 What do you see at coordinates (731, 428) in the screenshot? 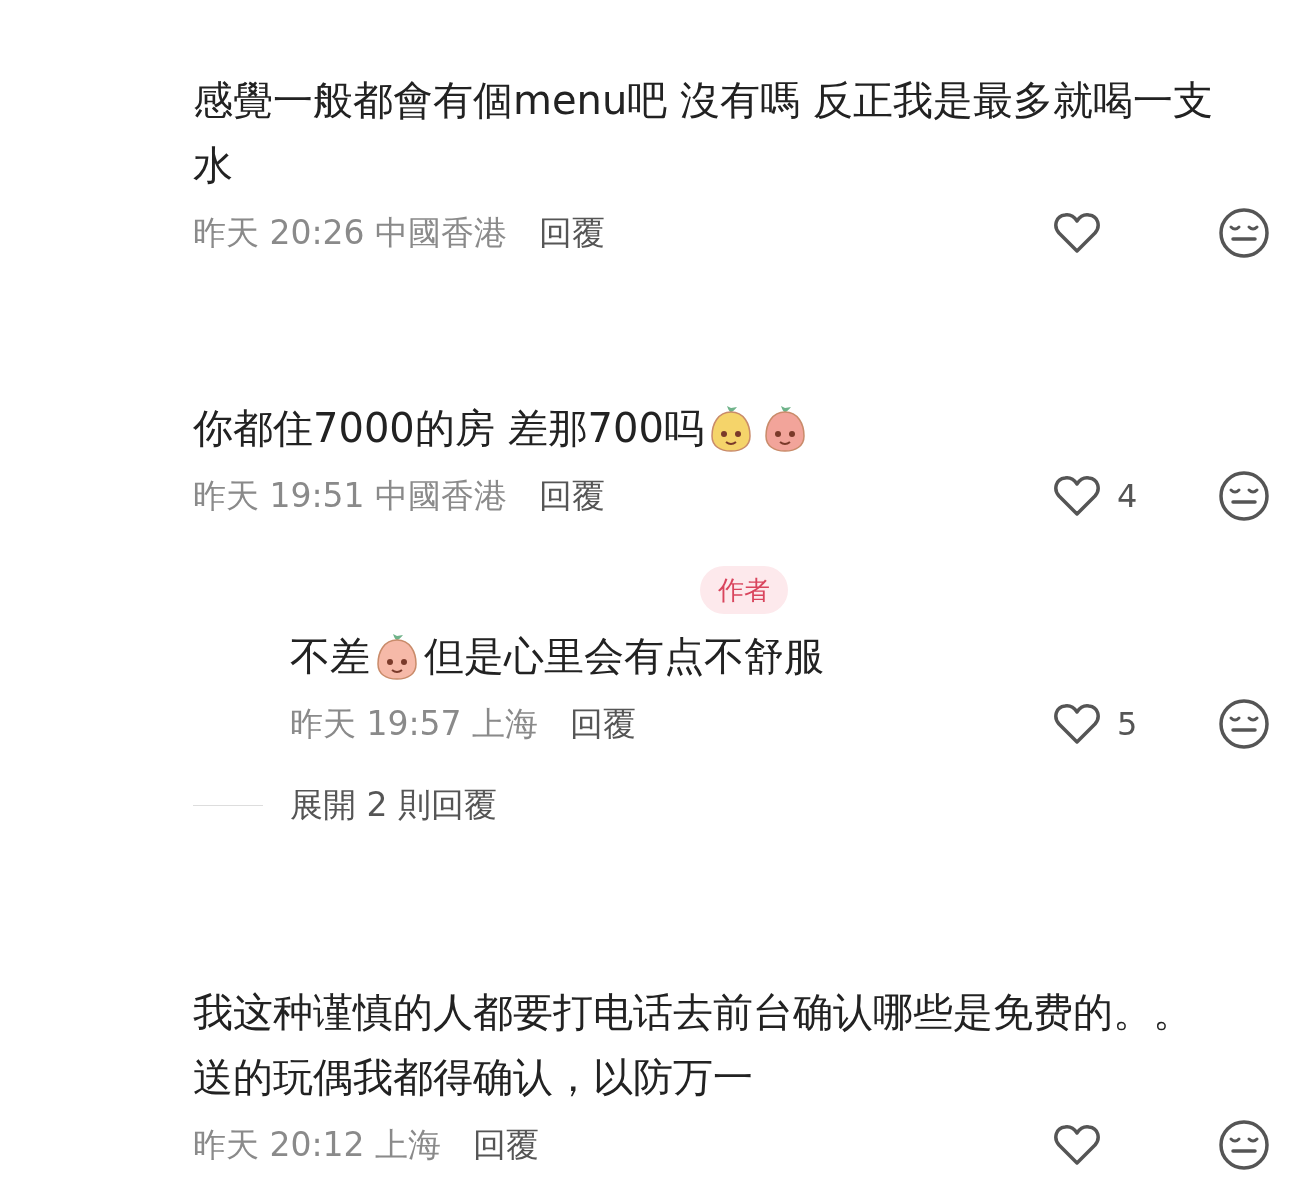
I see `comment-text: 你都住7000的房 差那700吗` at bounding box center [731, 428].